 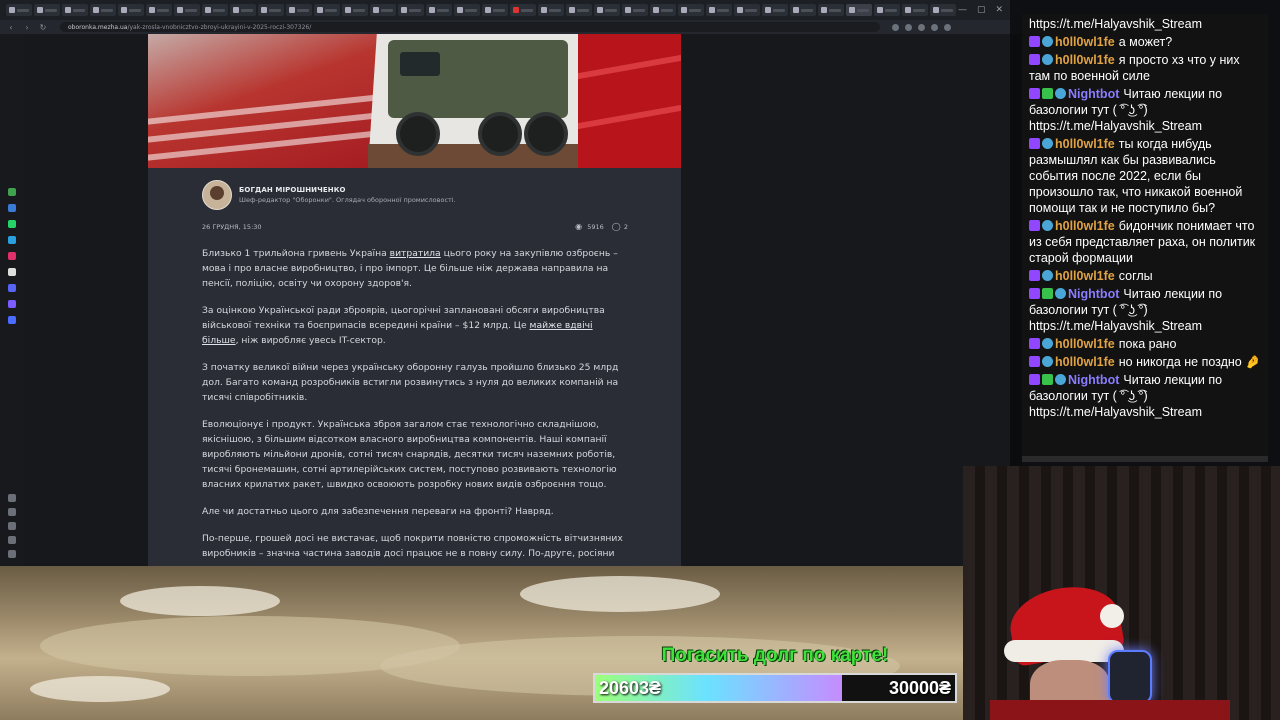 What do you see at coordinates (12, 240) in the screenshot?
I see `telegram-icon` at bounding box center [12, 240].